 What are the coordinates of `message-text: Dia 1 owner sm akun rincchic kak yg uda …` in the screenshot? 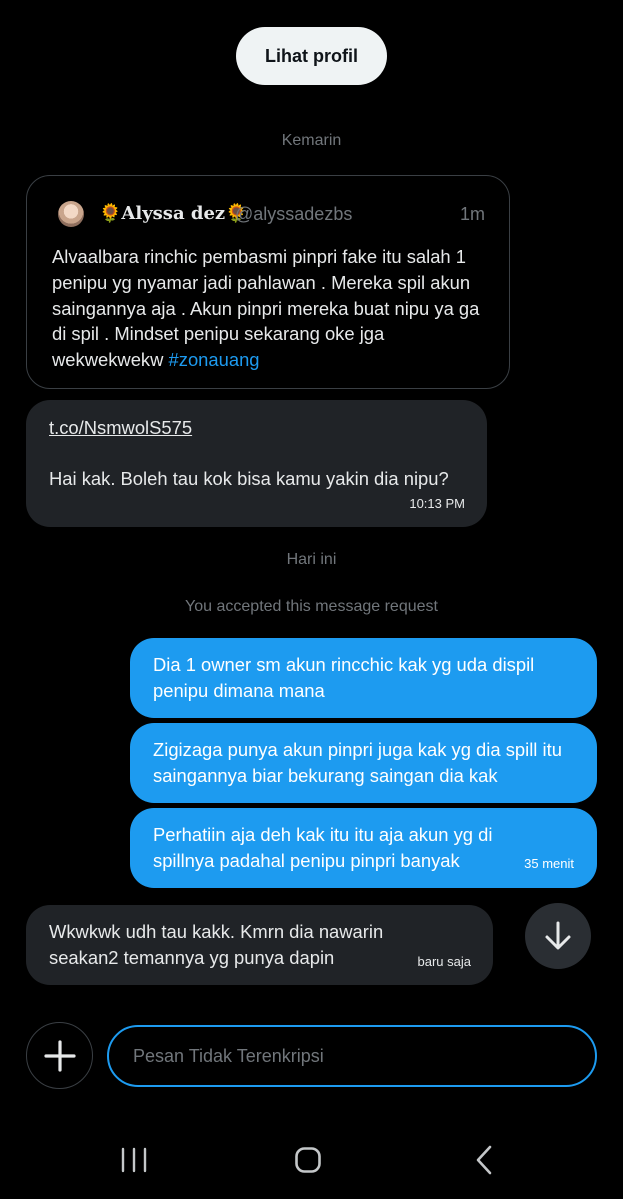 It's located at (344, 677).